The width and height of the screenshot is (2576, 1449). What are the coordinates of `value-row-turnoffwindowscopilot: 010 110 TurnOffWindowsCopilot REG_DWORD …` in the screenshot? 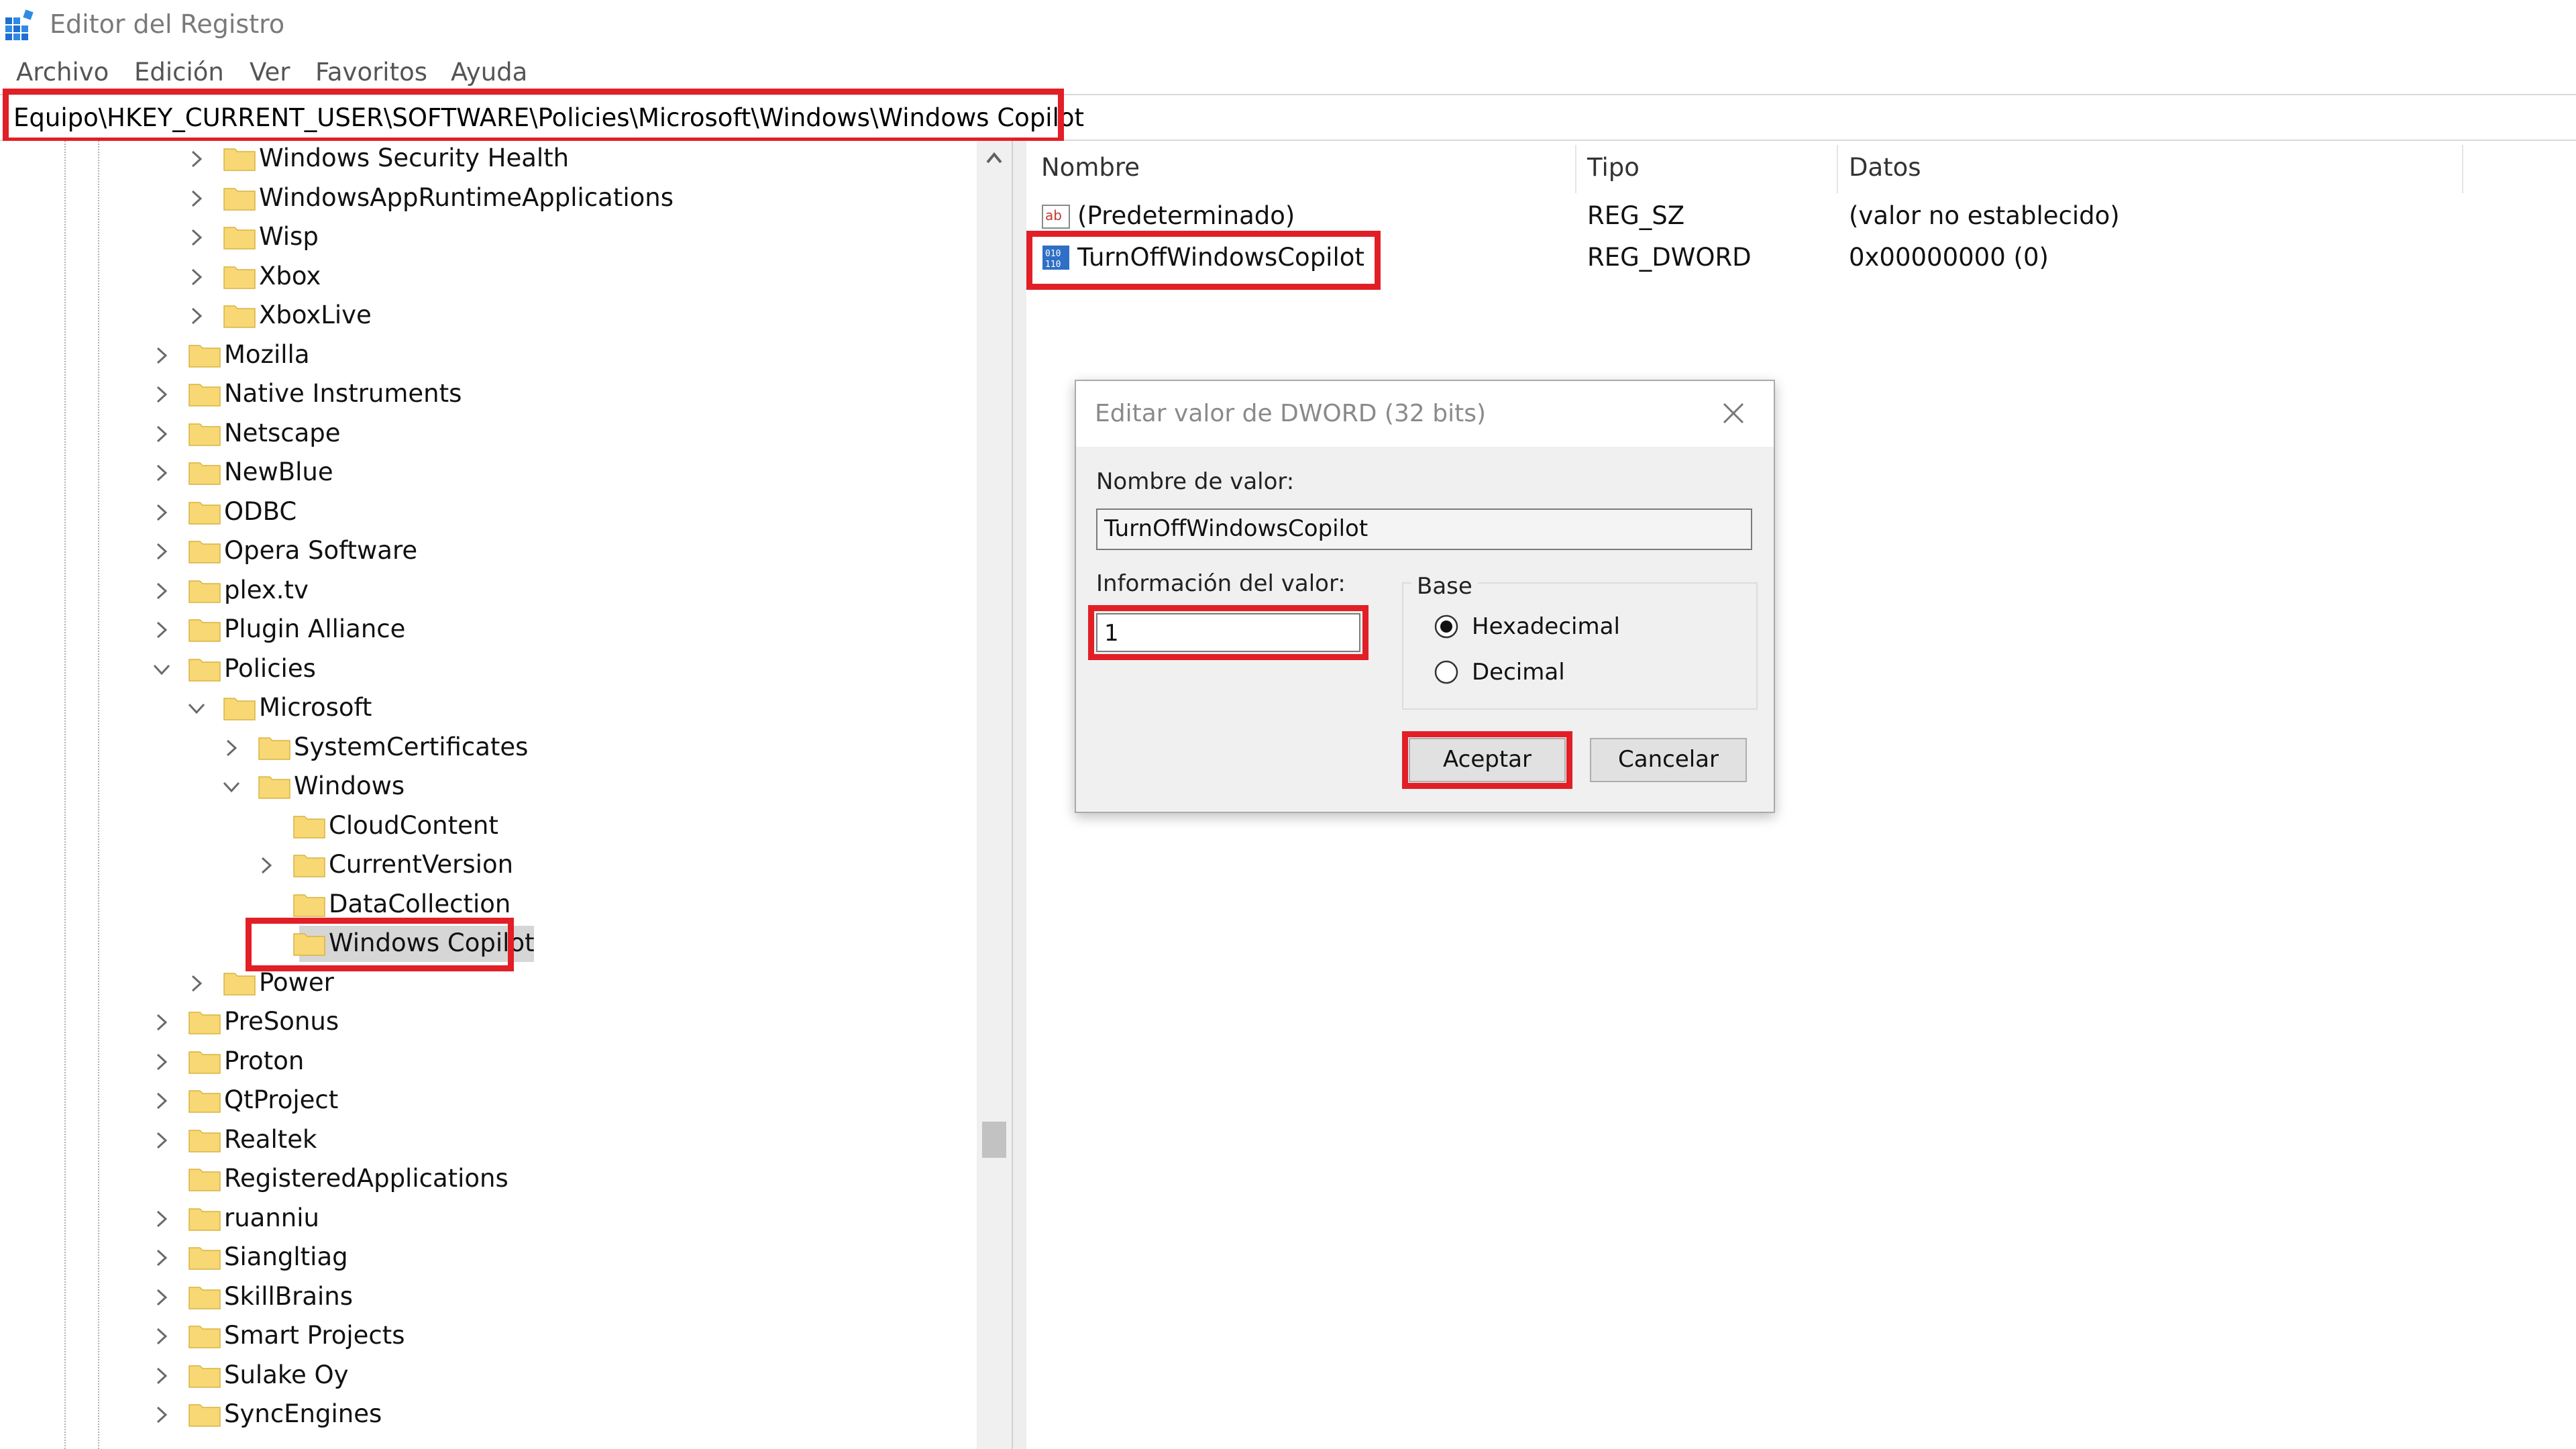 It's located at (1797, 259).